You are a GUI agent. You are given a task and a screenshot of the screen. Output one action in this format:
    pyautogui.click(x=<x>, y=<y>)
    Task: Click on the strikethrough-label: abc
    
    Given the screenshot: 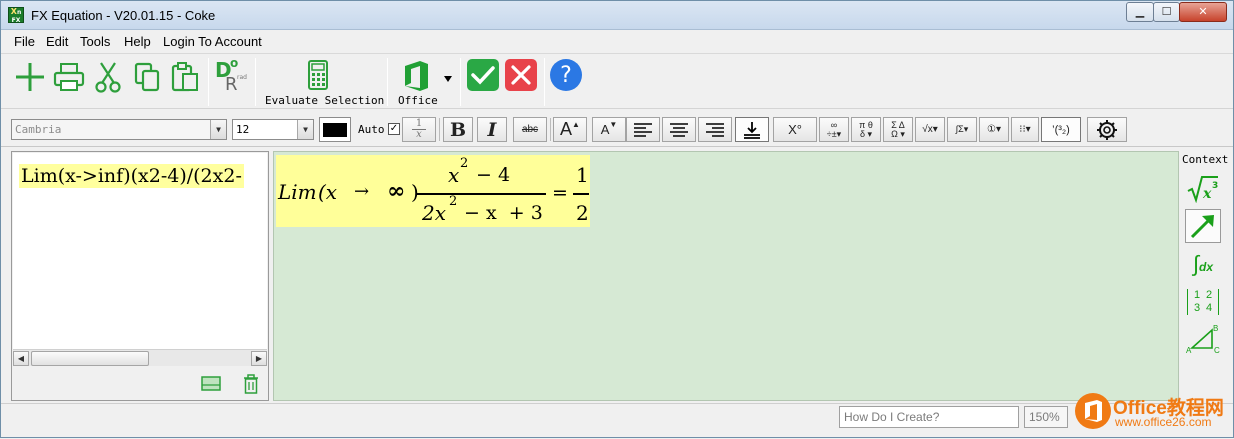 What is the action you would take?
    pyautogui.click(x=530, y=129)
    